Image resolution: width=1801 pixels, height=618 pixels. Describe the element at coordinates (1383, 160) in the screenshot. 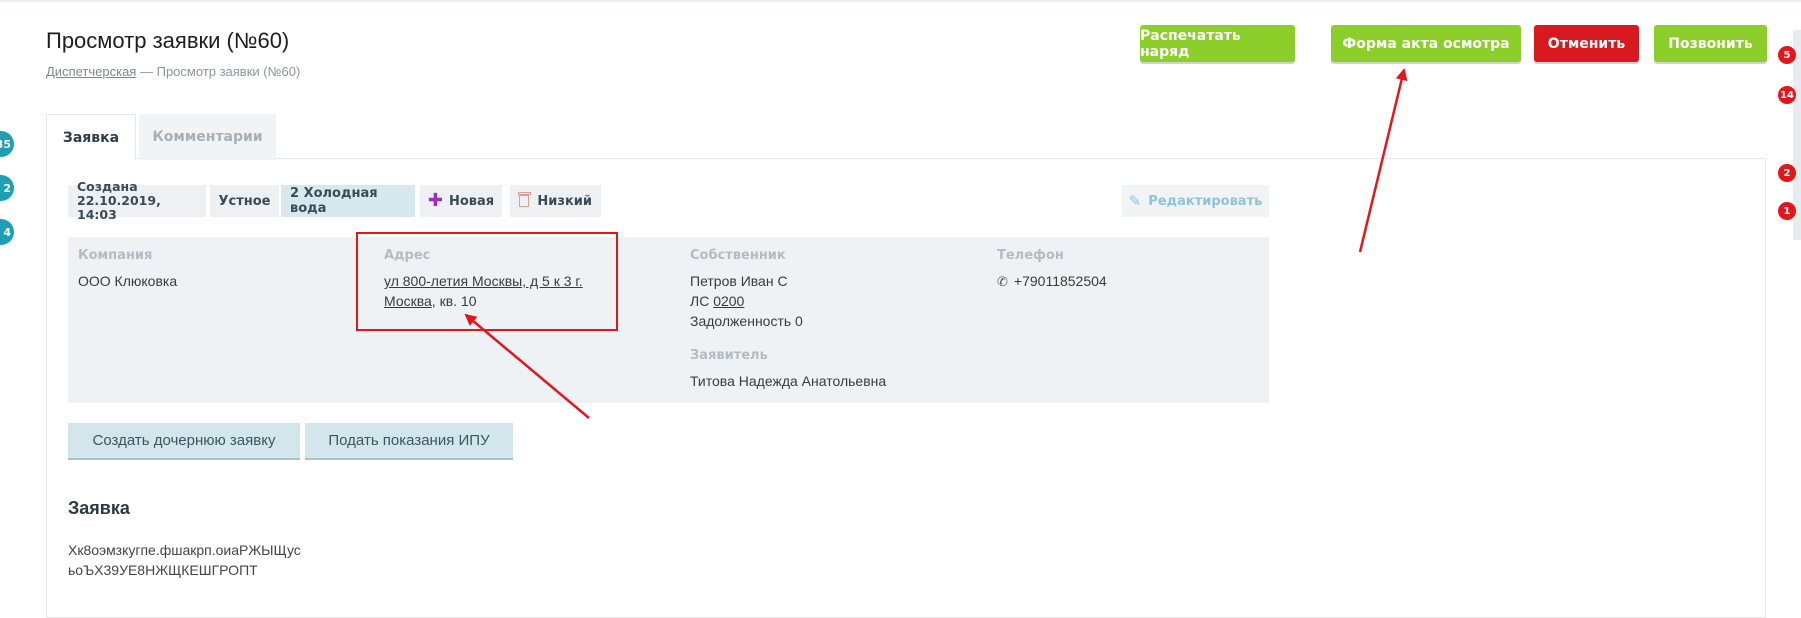

I see `arrow-to-inspection-form` at that location.